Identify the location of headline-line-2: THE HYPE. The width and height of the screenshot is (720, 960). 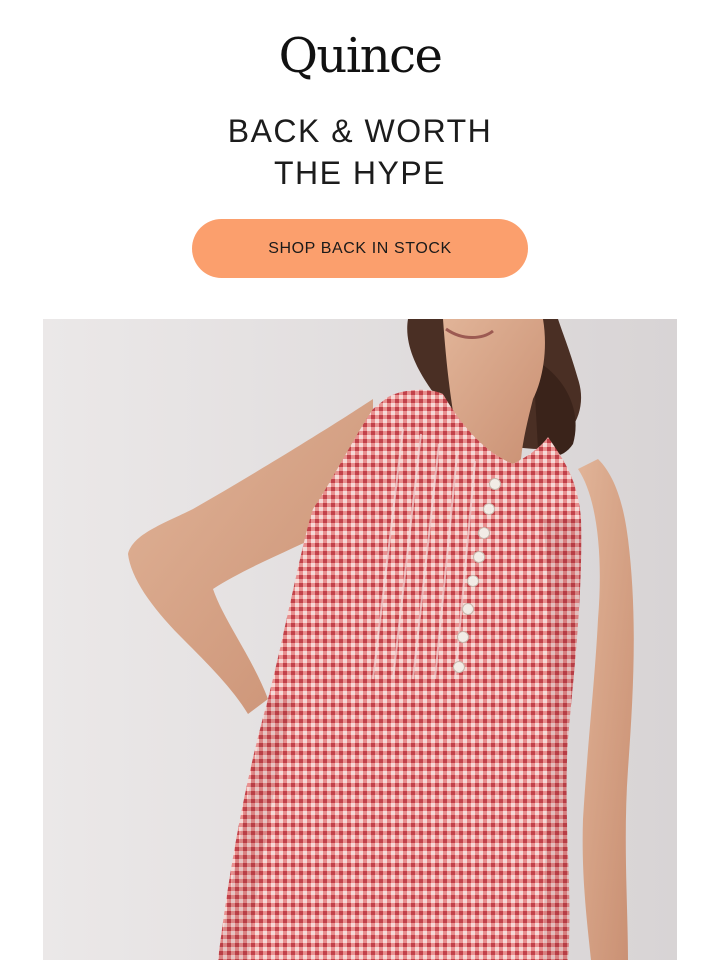
(360, 173).